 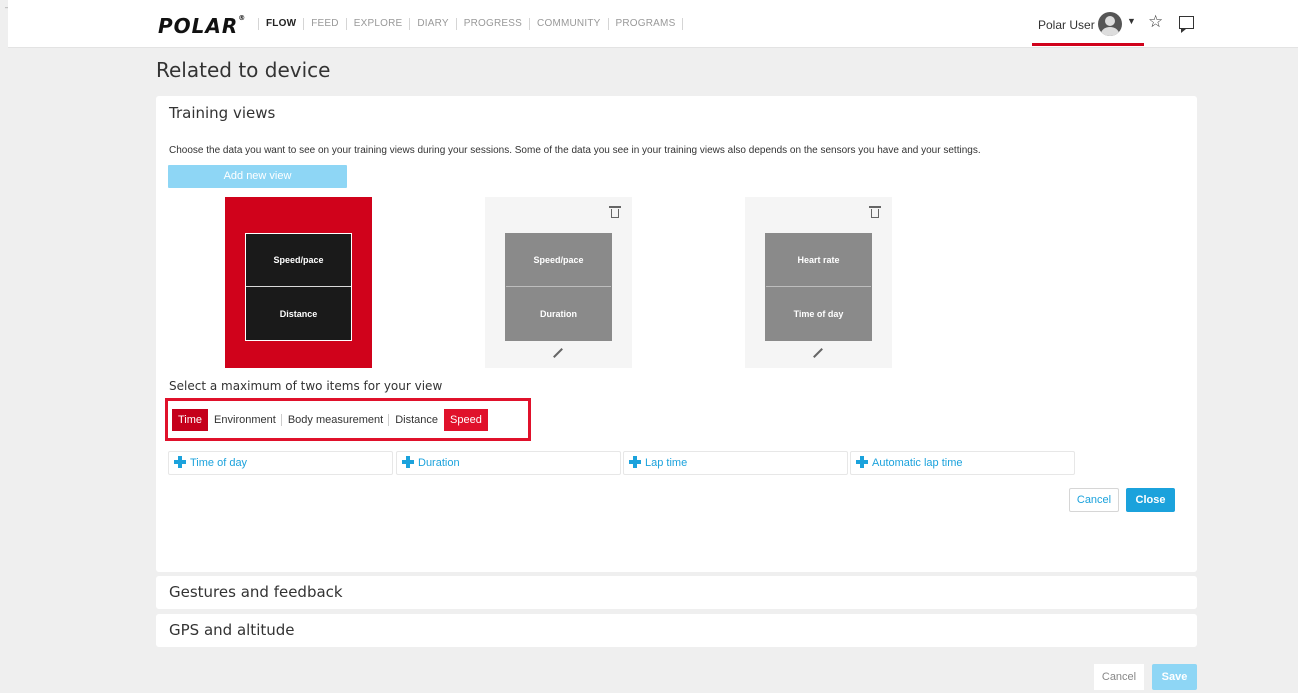 I want to click on view-field: Time of day, so click(x=818, y=313).